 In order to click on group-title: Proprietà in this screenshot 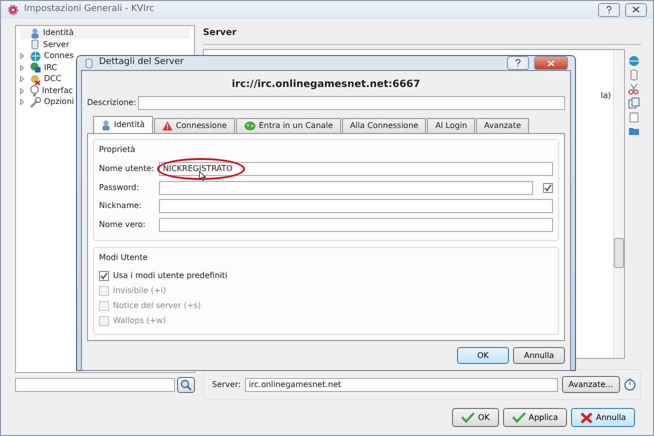, I will do `click(117, 150)`.